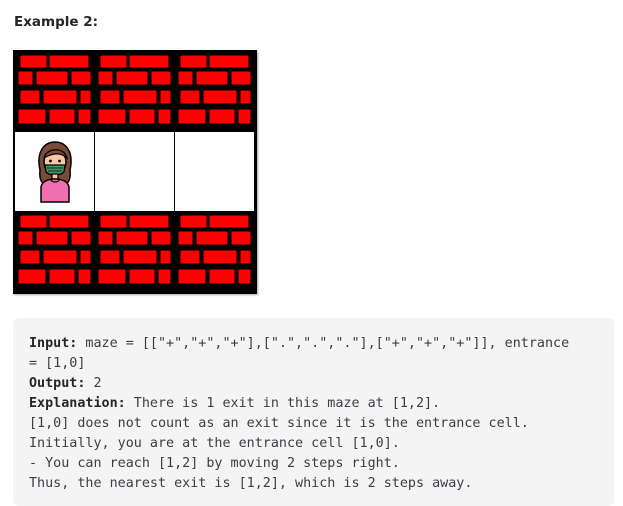  What do you see at coordinates (57, 383) in the screenshot?
I see `output-label: Output:` at bounding box center [57, 383].